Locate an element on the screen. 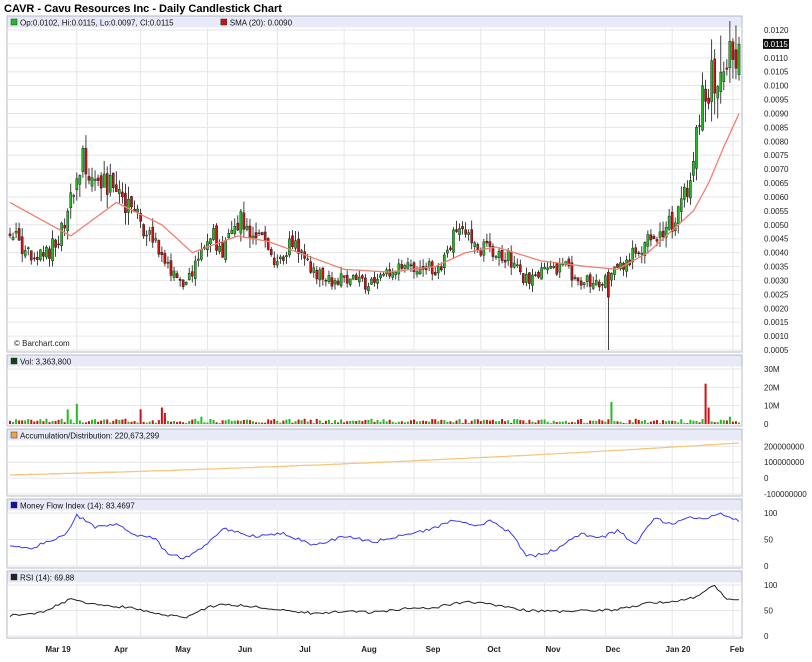 Image resolution: width=812 pixels, height=662 pixels. y-tick-label-price: 0.0105 is located at coordinates (776, 72).